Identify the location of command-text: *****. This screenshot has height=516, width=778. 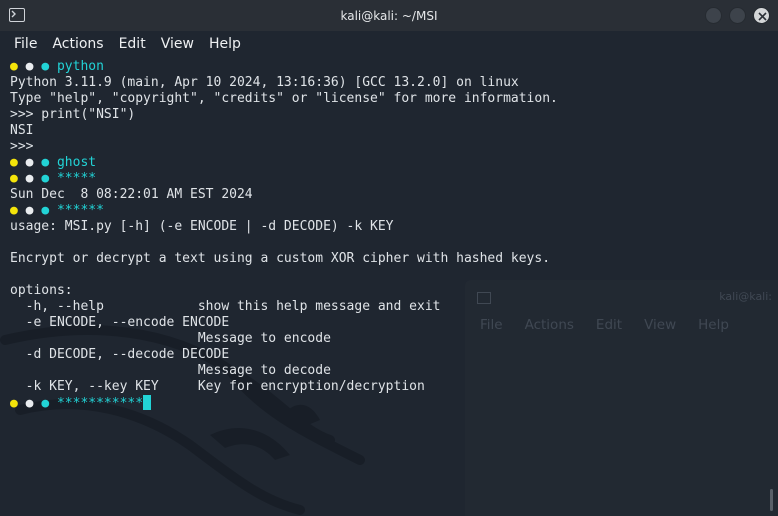
(76, 178).